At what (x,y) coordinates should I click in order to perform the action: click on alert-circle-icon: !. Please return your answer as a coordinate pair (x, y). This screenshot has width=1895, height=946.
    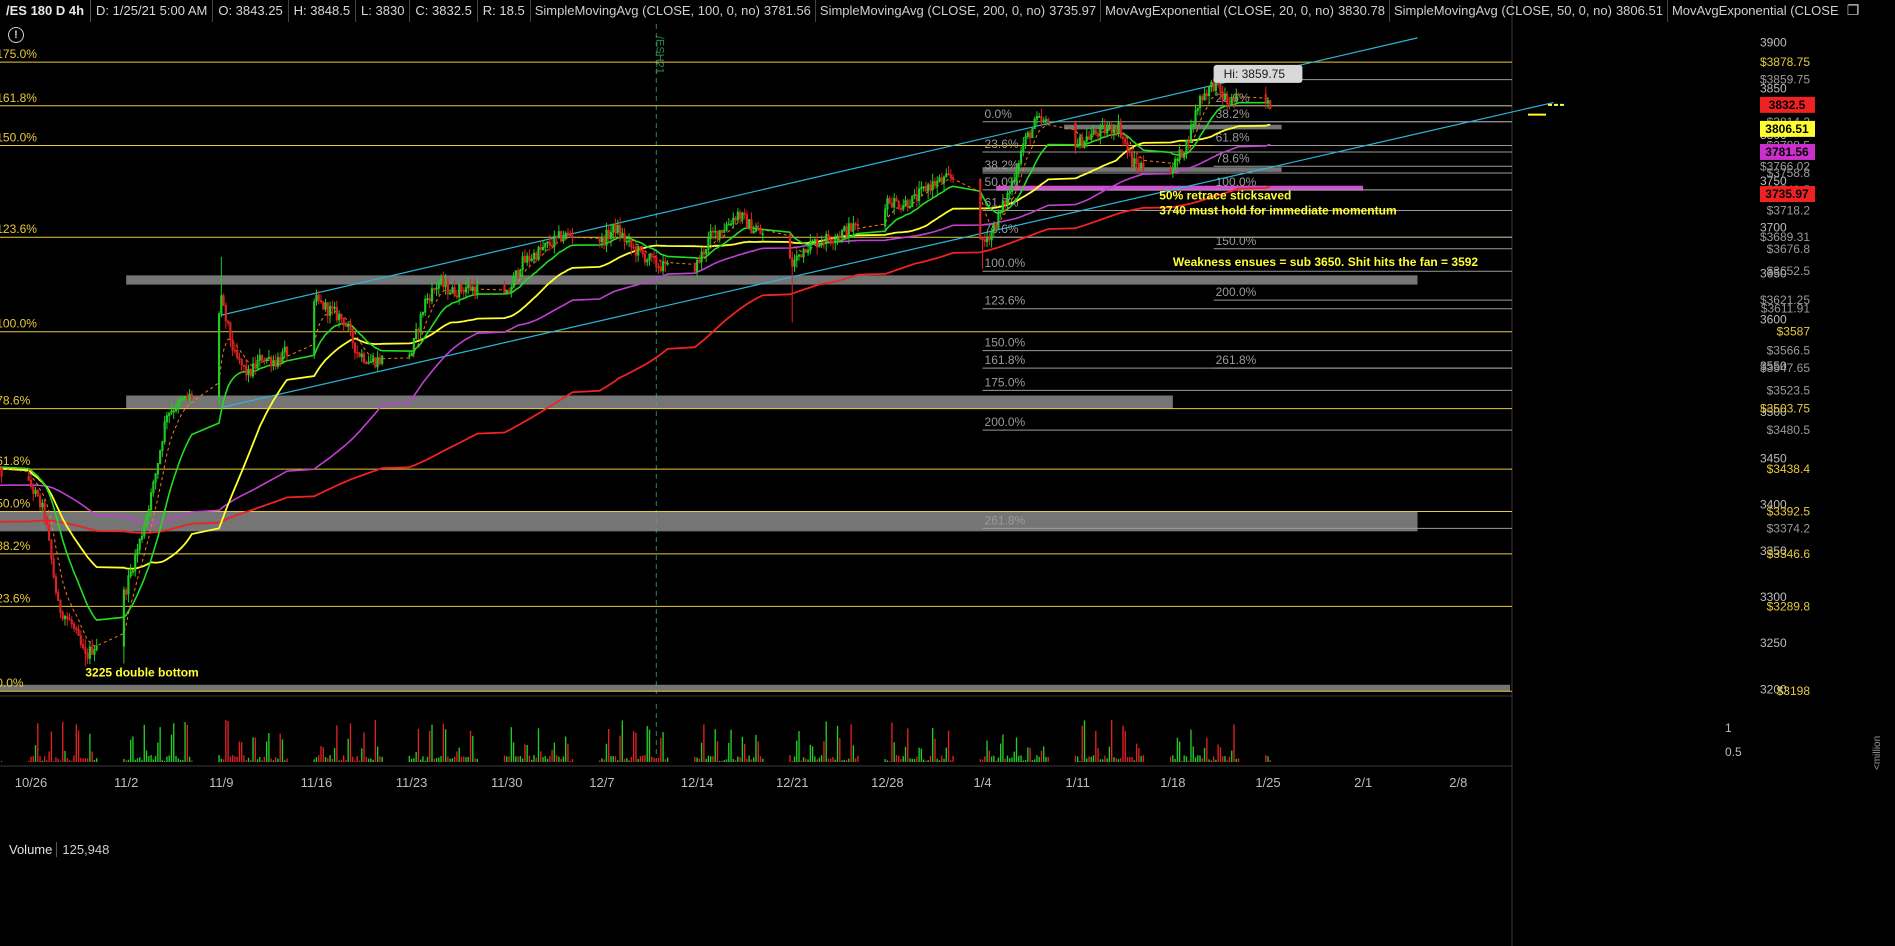
    Looking at the image, I should click on (16, 35).